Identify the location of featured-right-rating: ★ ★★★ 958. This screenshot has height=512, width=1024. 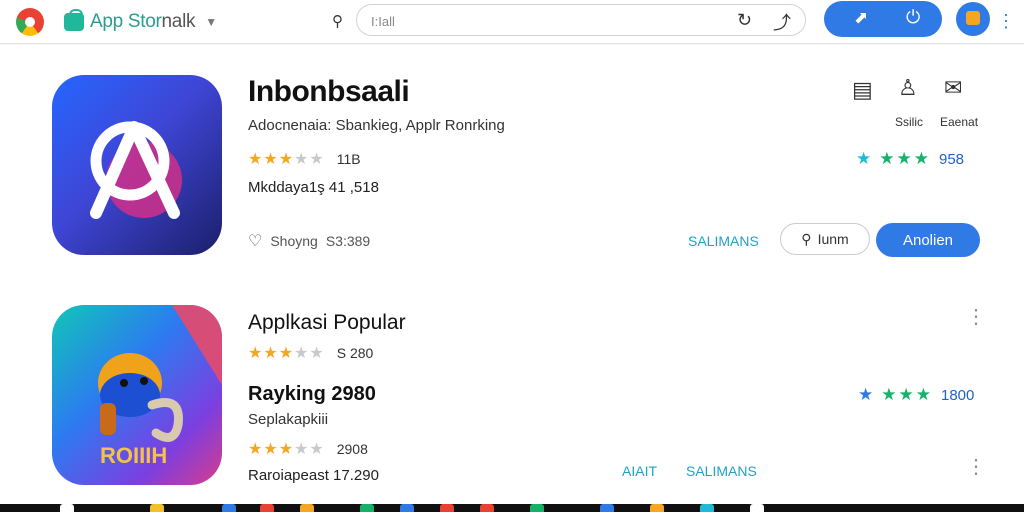
(910, 159).